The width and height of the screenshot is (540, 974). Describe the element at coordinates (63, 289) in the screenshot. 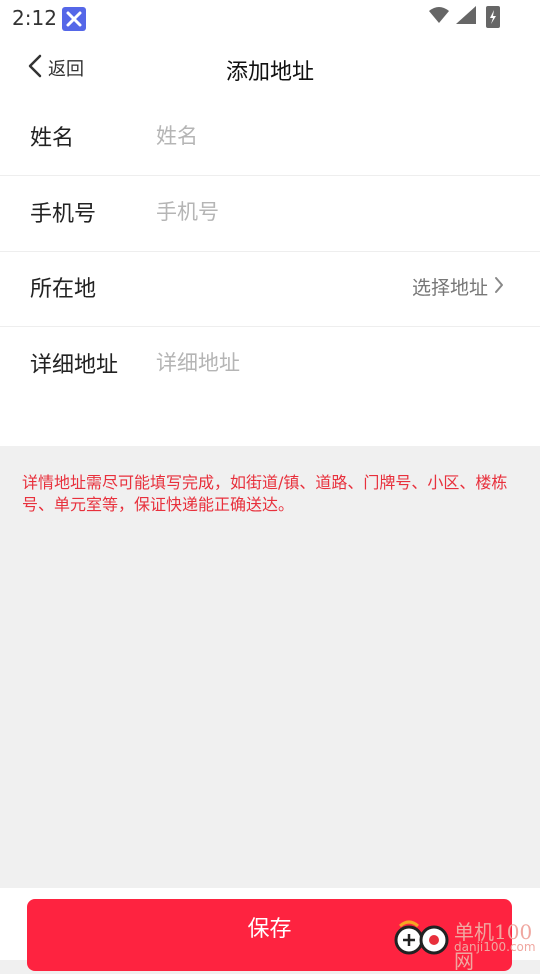

I see `location-label: 所在地` at that location.